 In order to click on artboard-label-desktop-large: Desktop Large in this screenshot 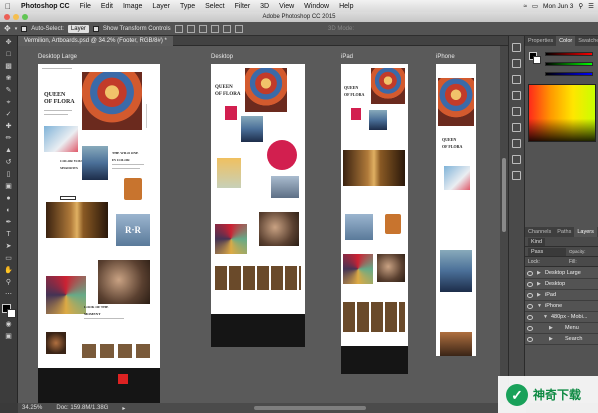, I will do `click(57, 57)`.